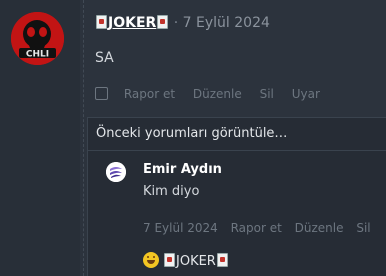  I want to click on post-actions: Rapor et Düzenle Sil Uyar, so click(214, 94).